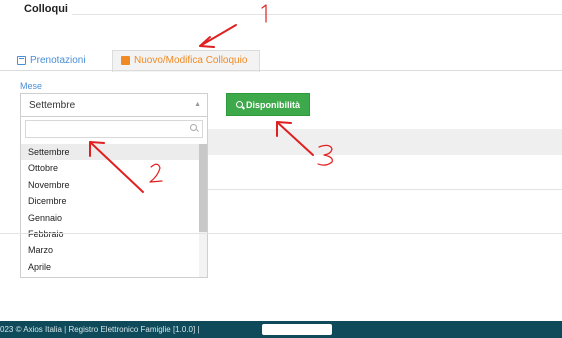  I want to click on section-title: Colloqui, so click(46, 9).